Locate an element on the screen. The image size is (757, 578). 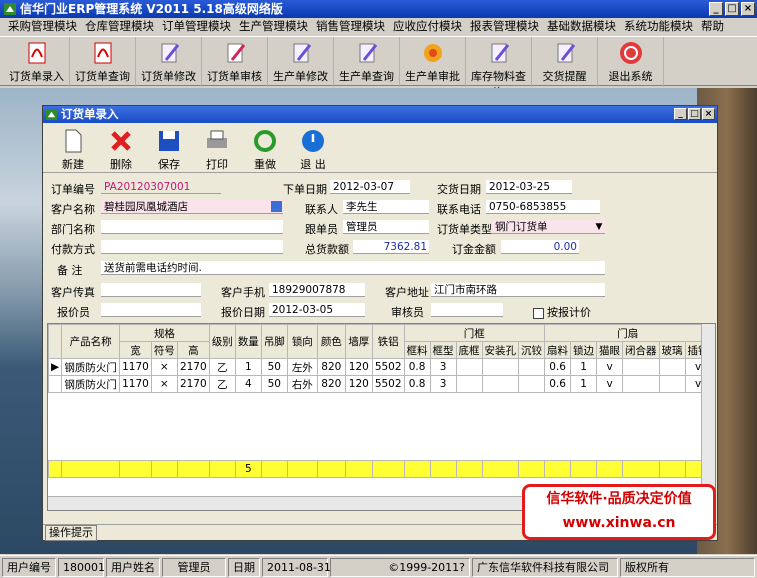
menu-item-6: 报表管理模块 is located at coordinates (504, 26).